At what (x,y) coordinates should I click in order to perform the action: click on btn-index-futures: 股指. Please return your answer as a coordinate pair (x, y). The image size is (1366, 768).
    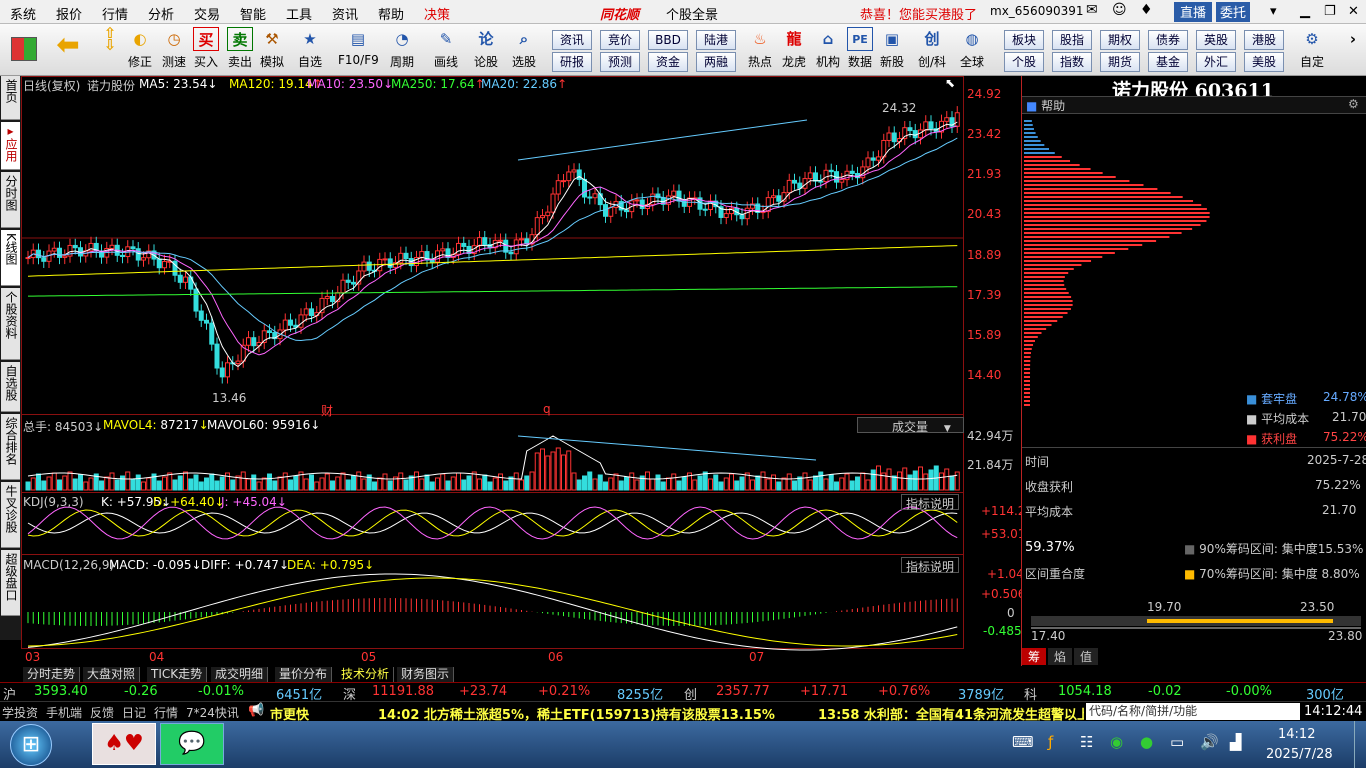
    Looking at the image, I should click on (1072, 40).